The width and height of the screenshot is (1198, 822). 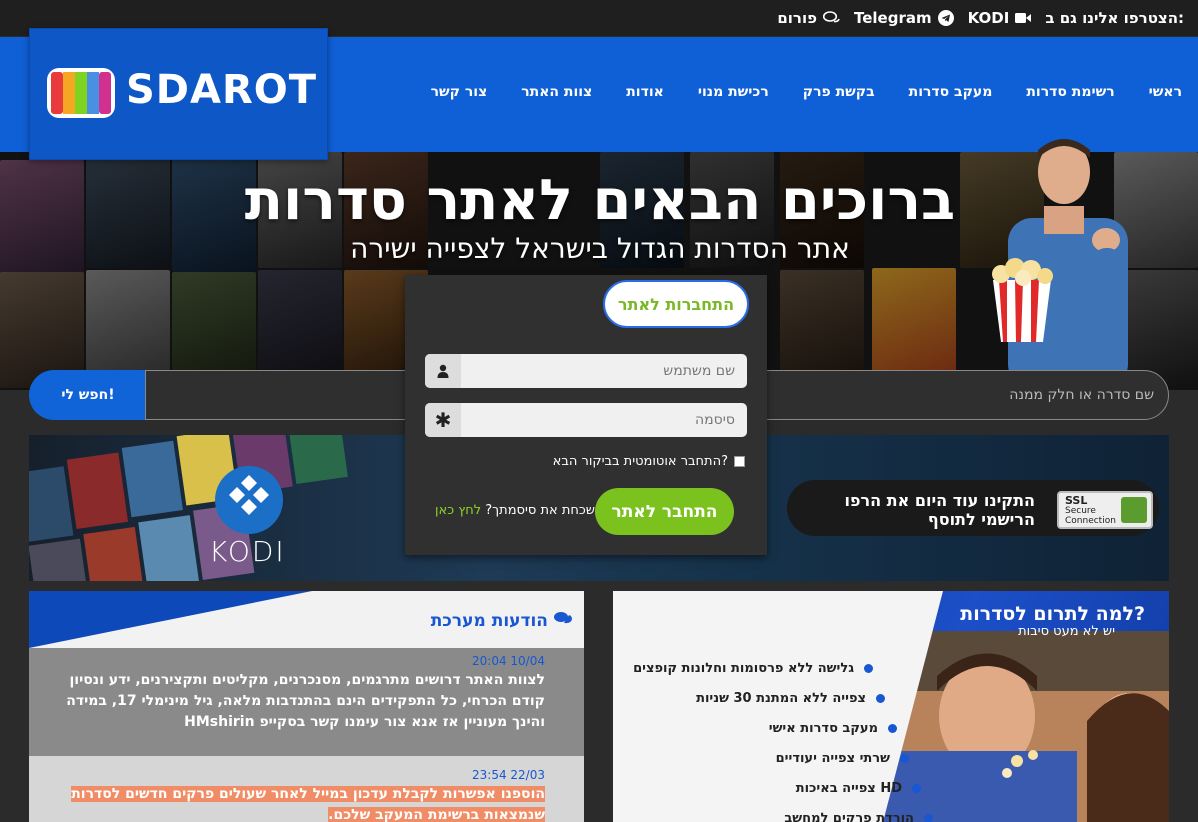 I want to click on lock-icon, so click(x=1134, y=510).